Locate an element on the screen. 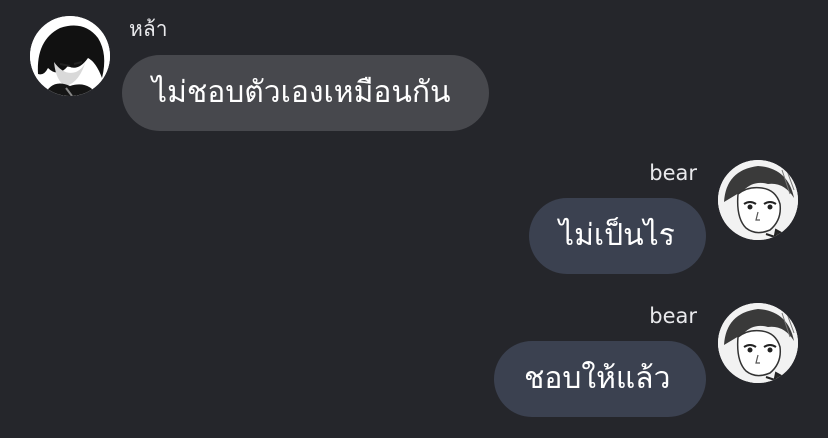 The width and height of the screenshot is (828, 438). message-bubble: ชอบให้แล้ว is located at coordinates (600, 379).